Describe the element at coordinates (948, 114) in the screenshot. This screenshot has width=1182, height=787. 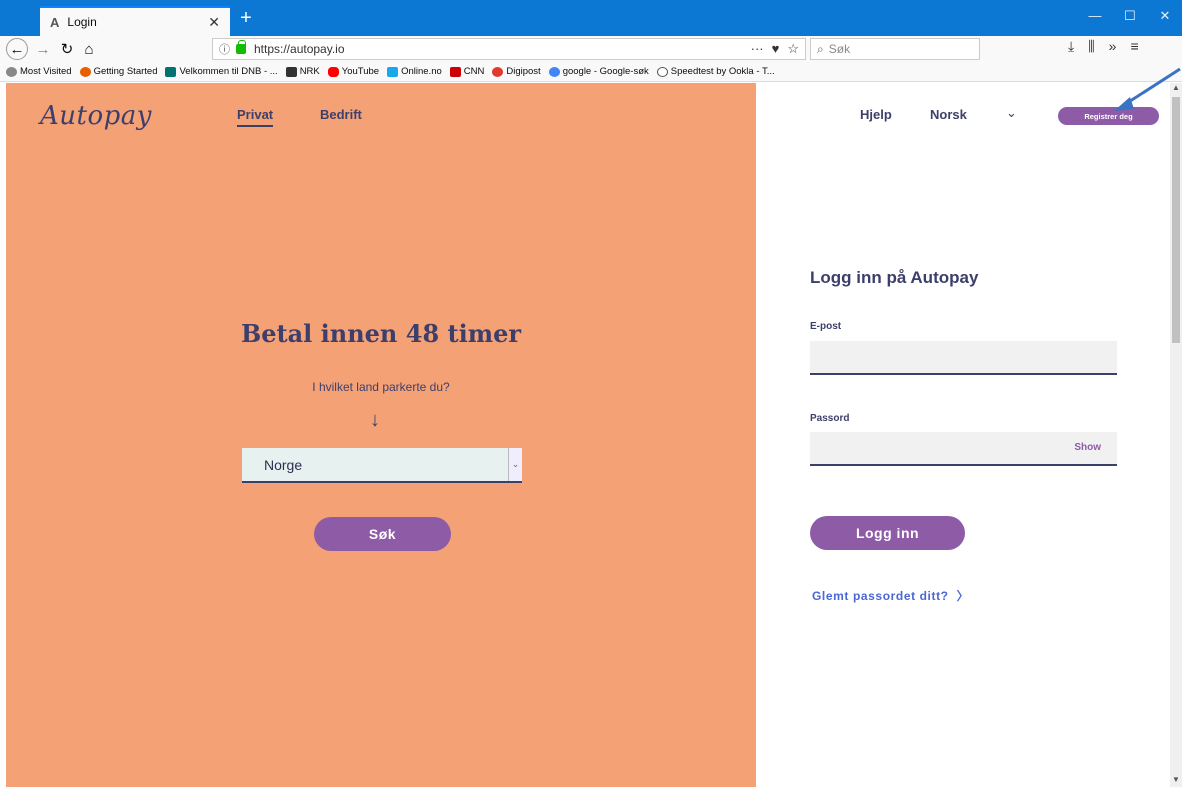
I see `language-selector: Norsk` at that location.